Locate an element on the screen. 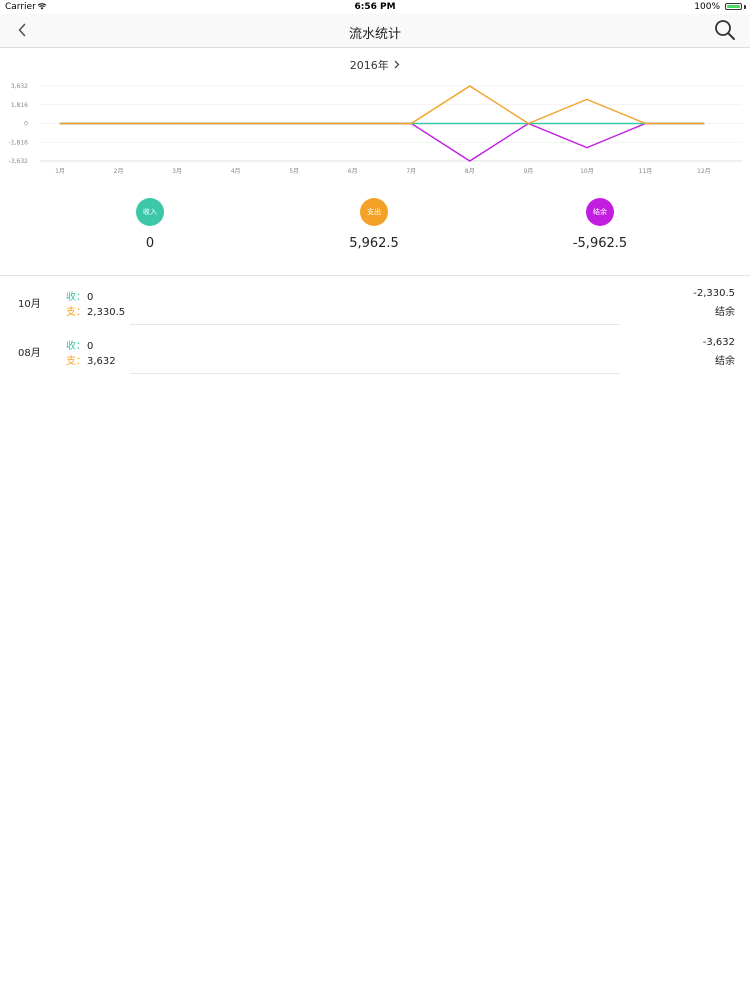 The height and width of the screenshot is (1000, 750). list-item: 08月 收：0 支：3,632 -3,632 结余 is located at coordinates (375, 350).